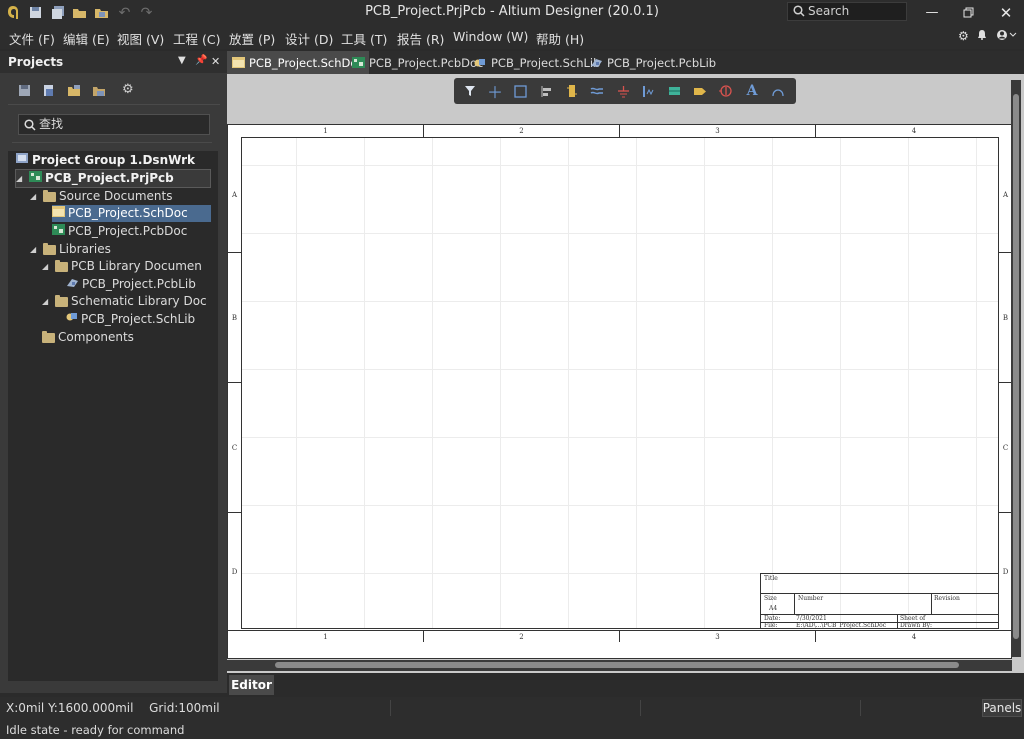 The height and width of the screenshot is (739, 1024). What do you see at coordinates (811, 598) in the screenshot?
I see `number-label: Number` at bounding box center [811, 598].